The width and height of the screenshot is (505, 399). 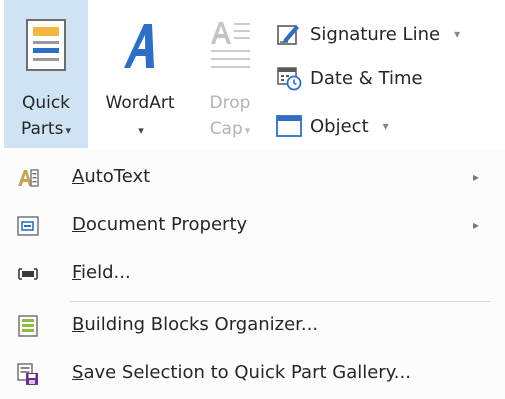 I want to click on quick-parts-label-line1: Quick, so click(x=46, y=103).